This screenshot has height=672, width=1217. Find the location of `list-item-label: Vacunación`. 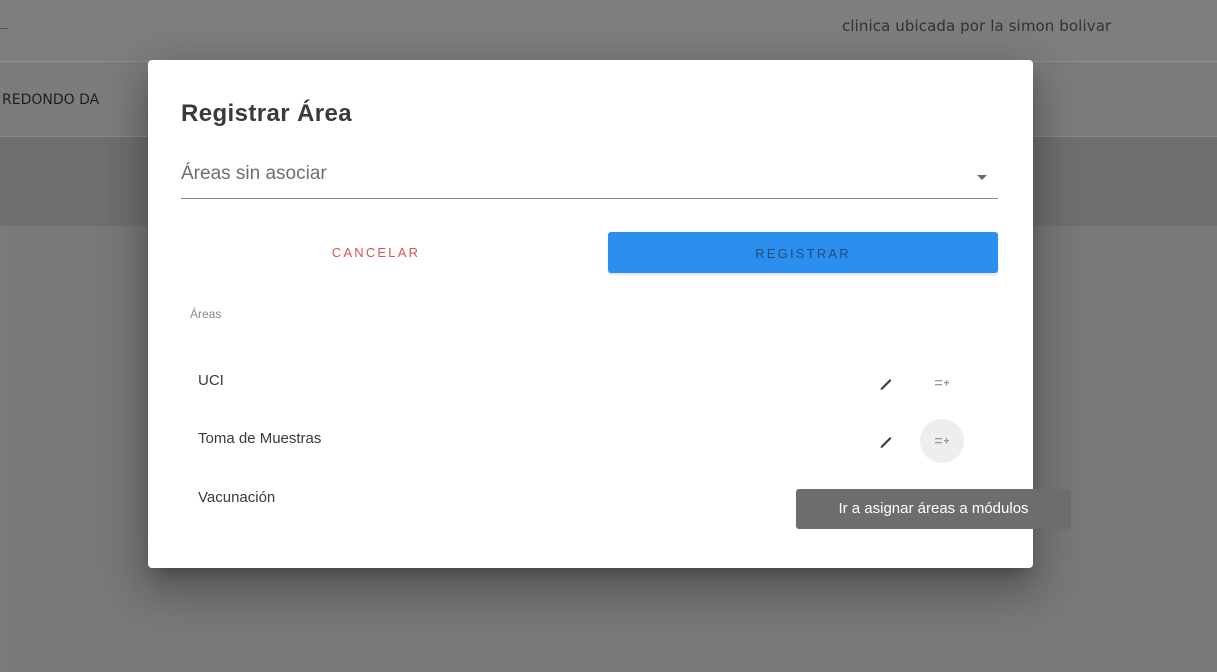

list-item-label: Vacunación is located at coordinates (237, 497).